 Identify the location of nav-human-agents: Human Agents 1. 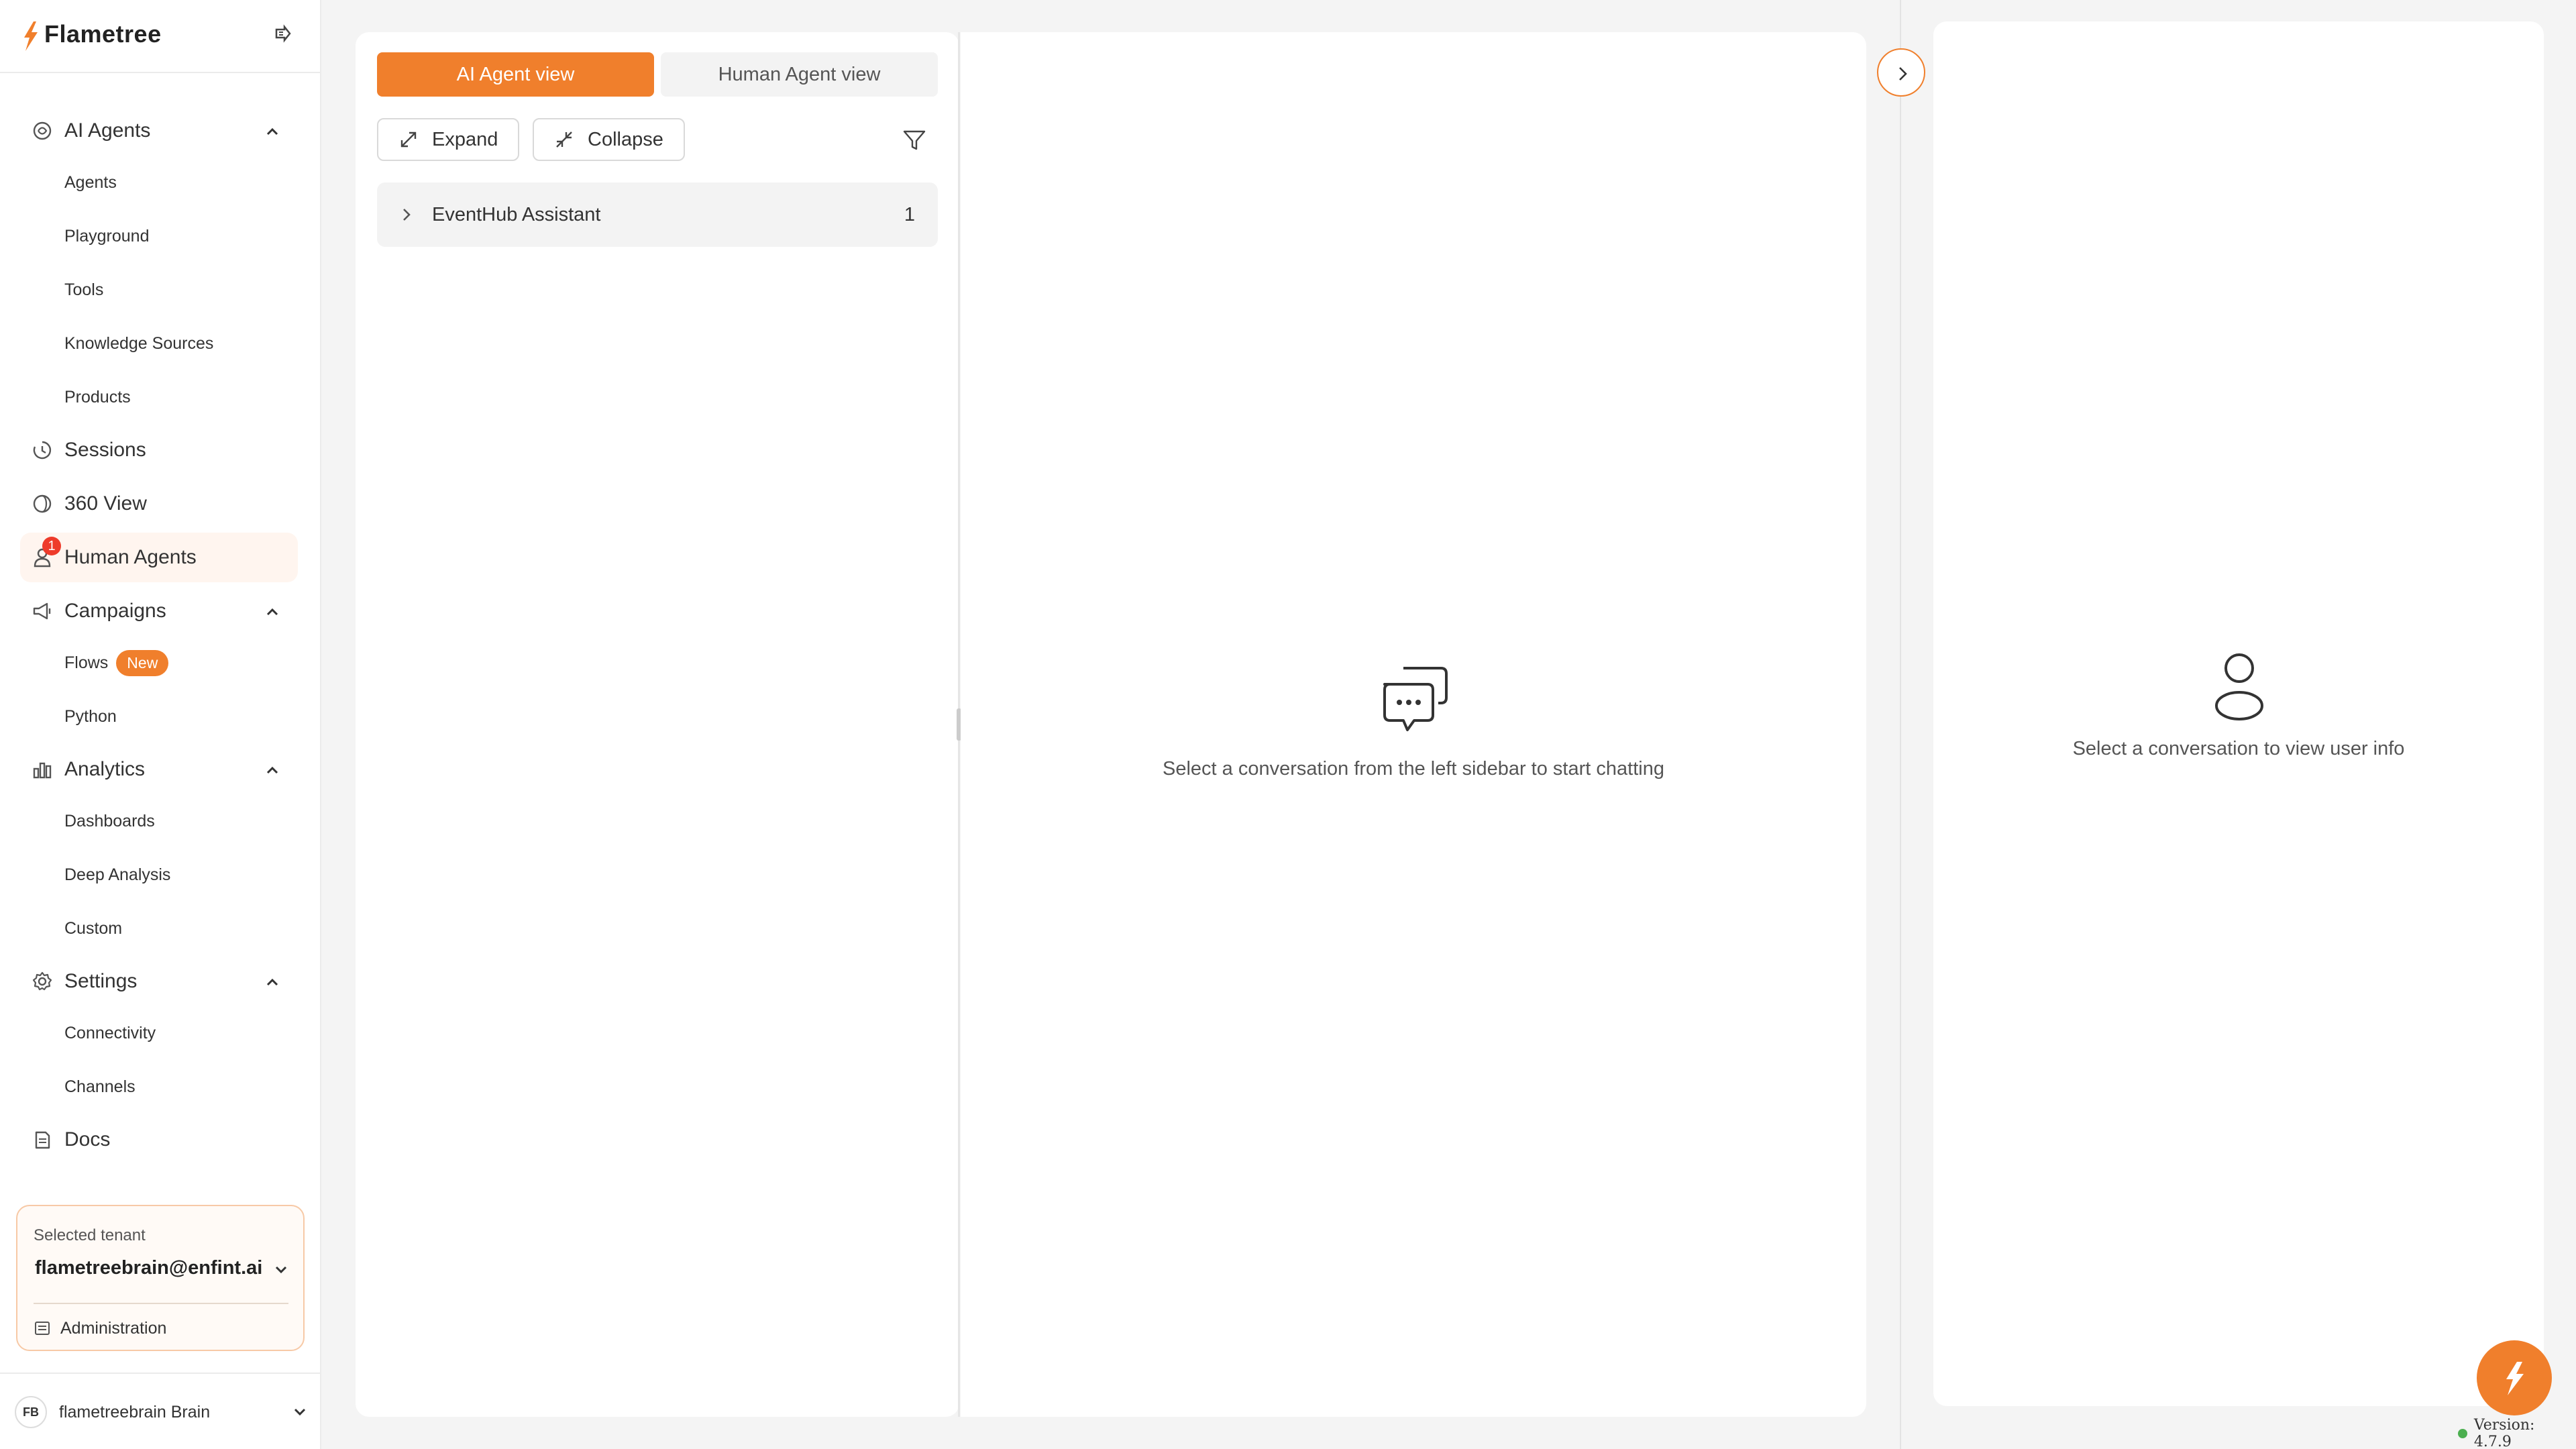
(159, 557).